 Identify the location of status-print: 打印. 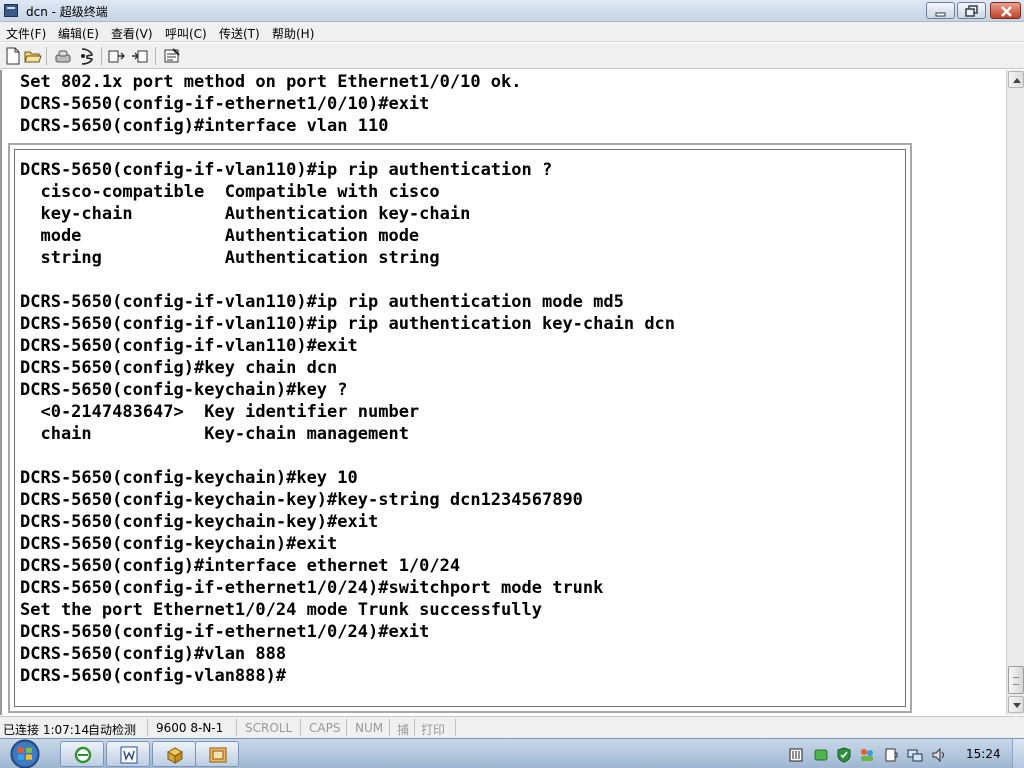
(433, 730).